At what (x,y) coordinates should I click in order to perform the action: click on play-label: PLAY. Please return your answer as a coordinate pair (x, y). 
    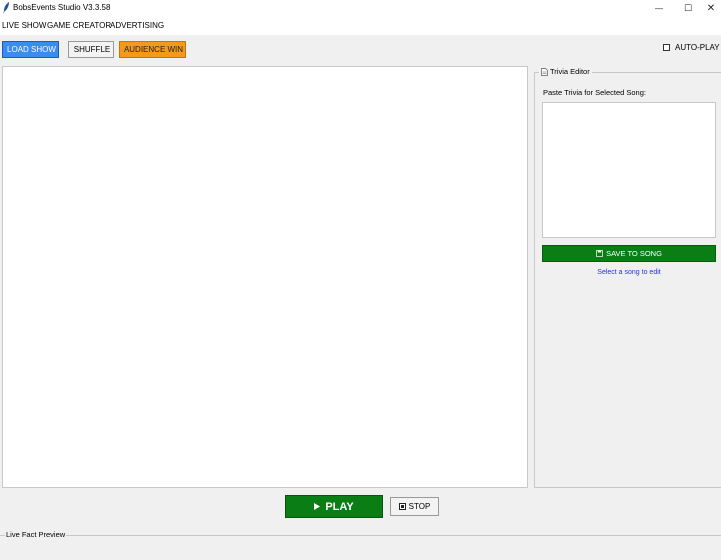
    Looking at the image, I should click on (339, 506).